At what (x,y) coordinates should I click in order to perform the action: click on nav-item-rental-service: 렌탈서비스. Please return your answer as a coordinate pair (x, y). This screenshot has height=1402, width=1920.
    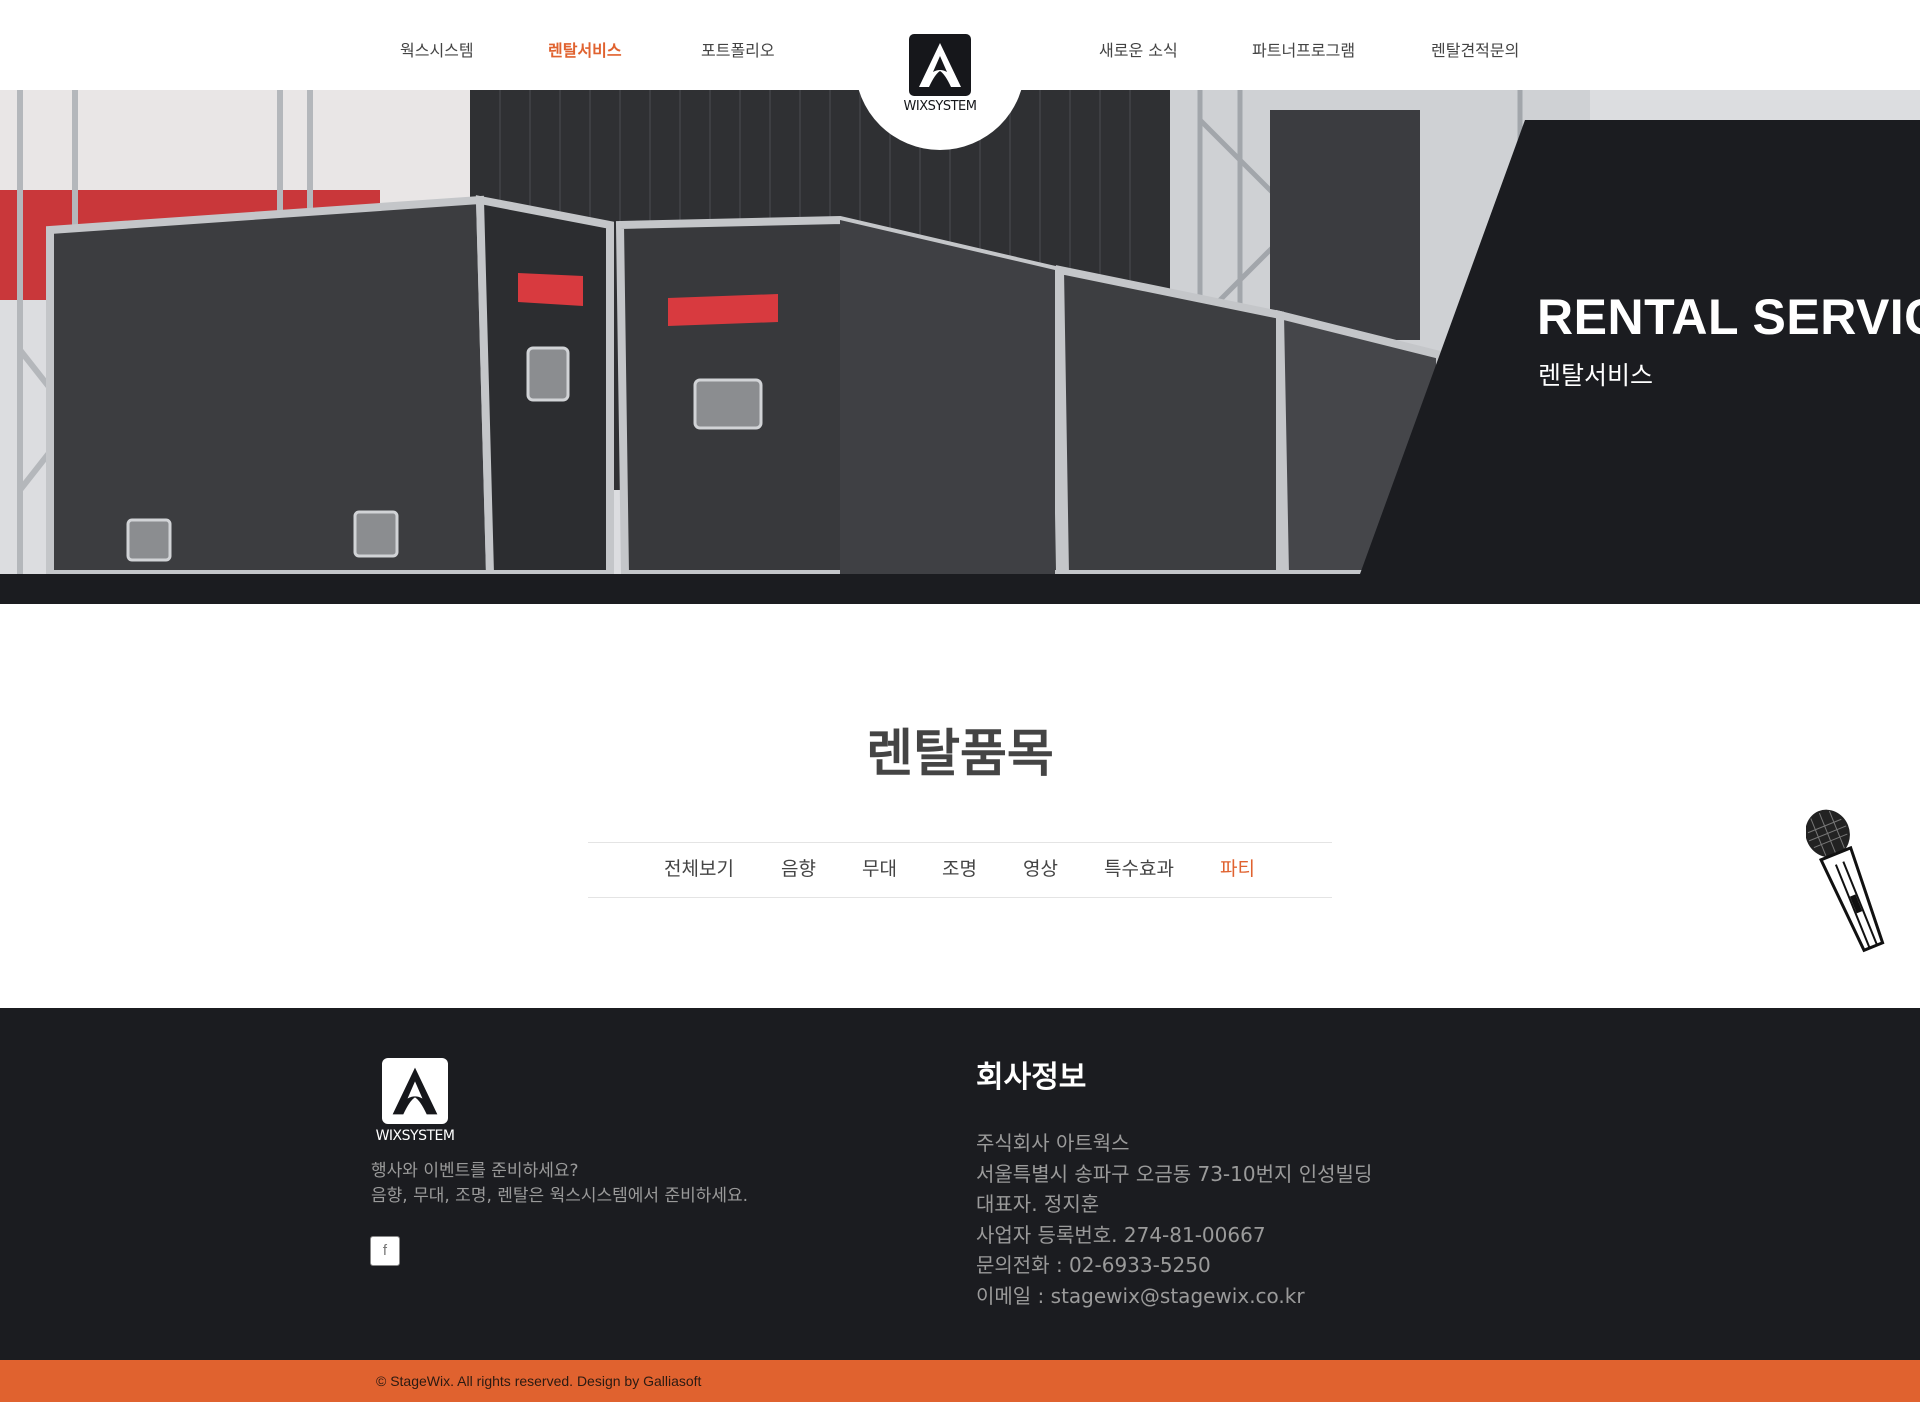
    Looking at the image, I should click on (585, 49).